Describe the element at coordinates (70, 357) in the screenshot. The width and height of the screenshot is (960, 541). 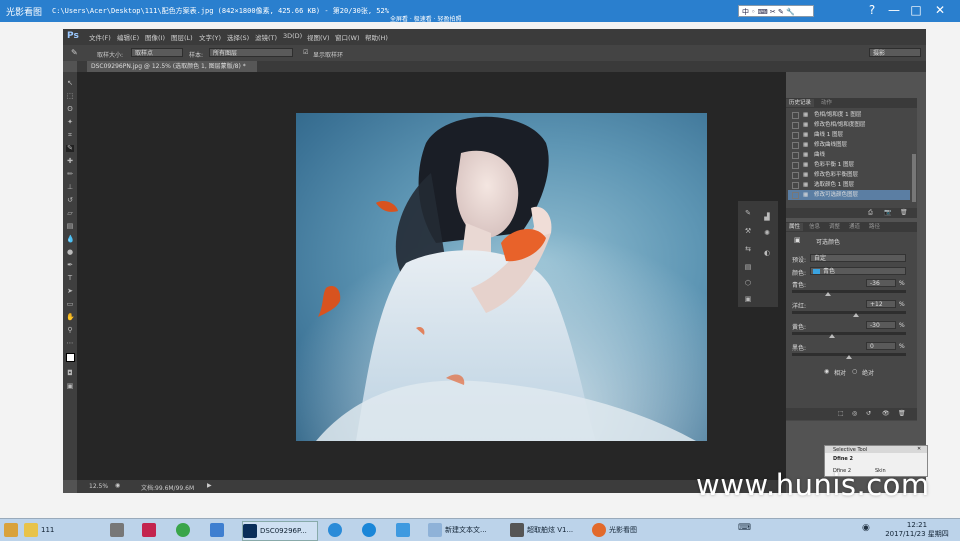
I see `foreground-color-swatch` at that location.